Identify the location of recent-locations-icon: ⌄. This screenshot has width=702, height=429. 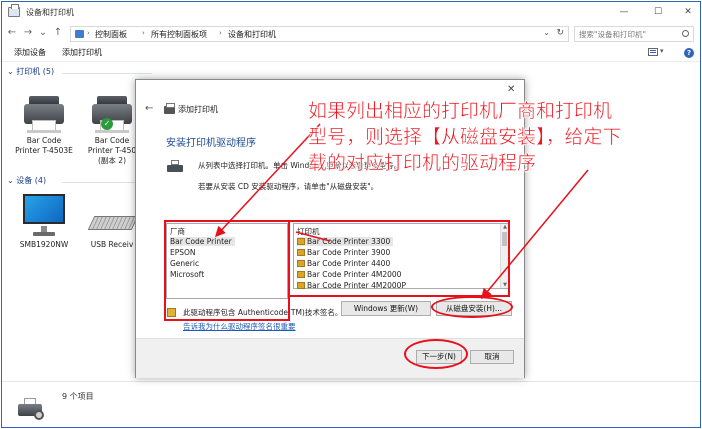
(43, 32).